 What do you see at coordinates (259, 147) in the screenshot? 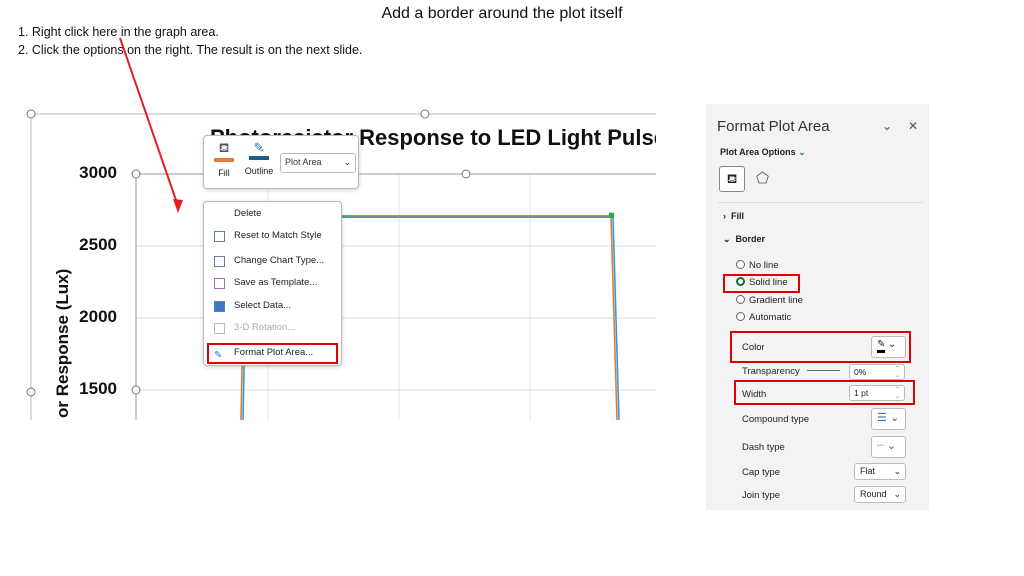
I see `pen-icon: ✎` at bounding box center [259, 147].